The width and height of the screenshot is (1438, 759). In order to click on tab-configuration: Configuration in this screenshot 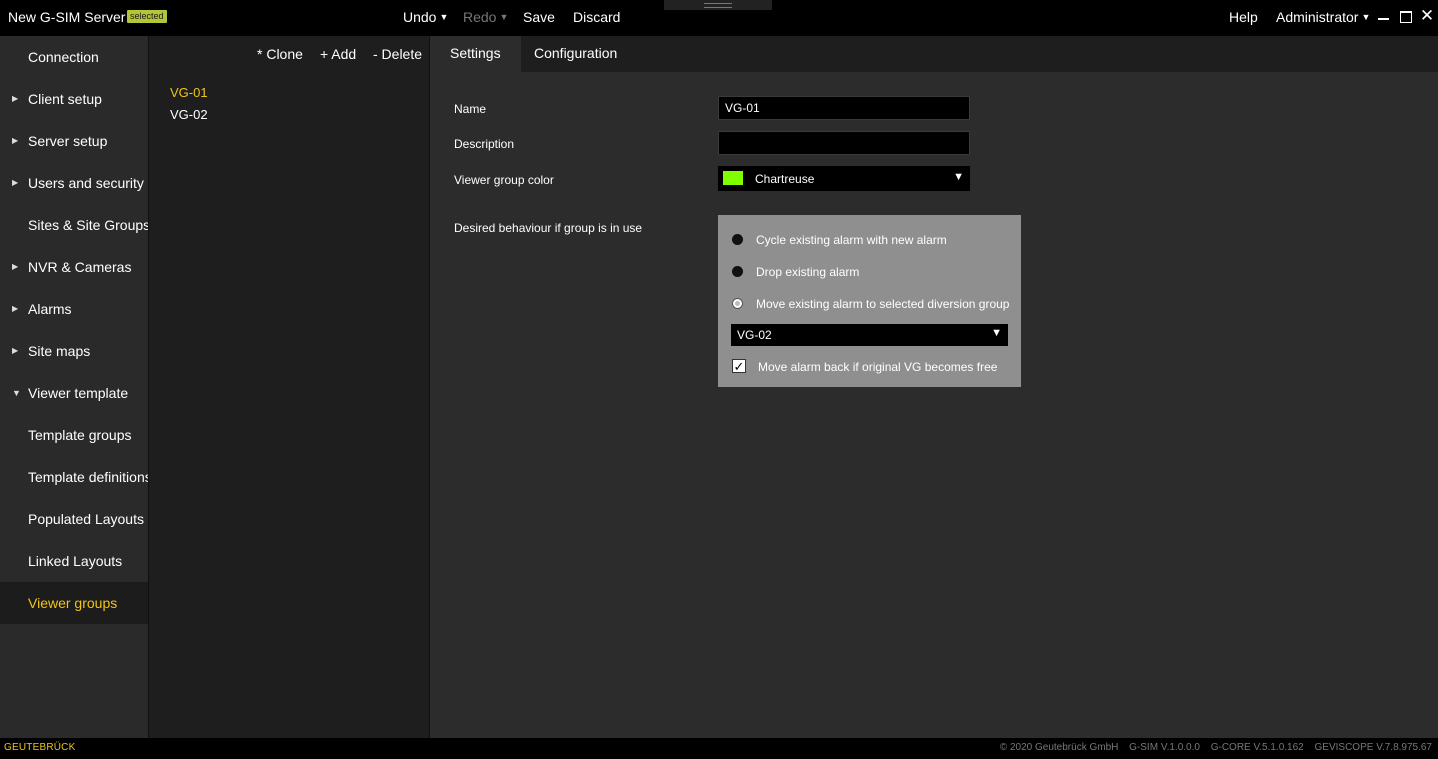, I will do `click(575, 54)`.